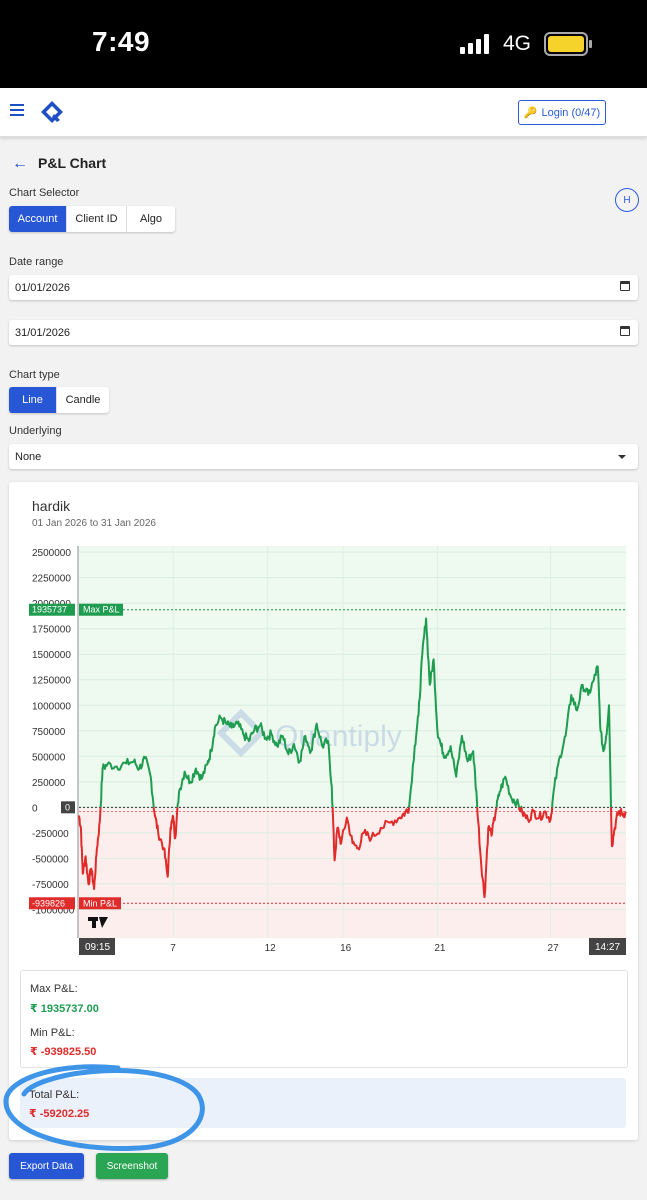  I want to click on y-tick-label: 1500000, so click(51, 655).